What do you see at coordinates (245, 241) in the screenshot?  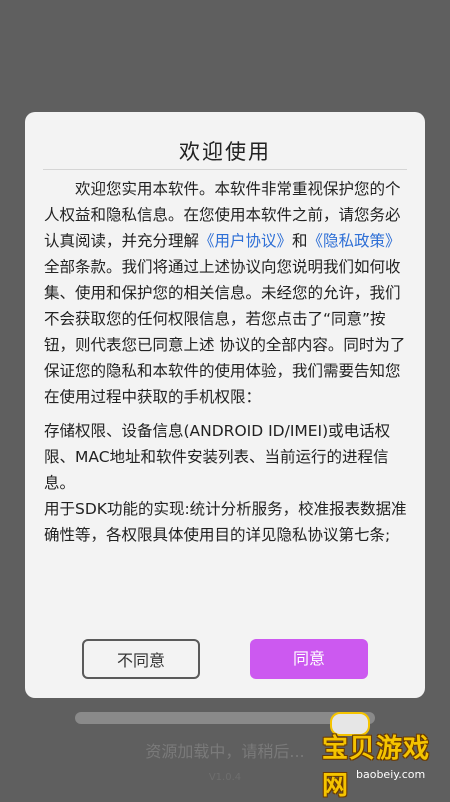 I see `user-agreement-link: 《用户协议》` at bounding box center [245, 241].